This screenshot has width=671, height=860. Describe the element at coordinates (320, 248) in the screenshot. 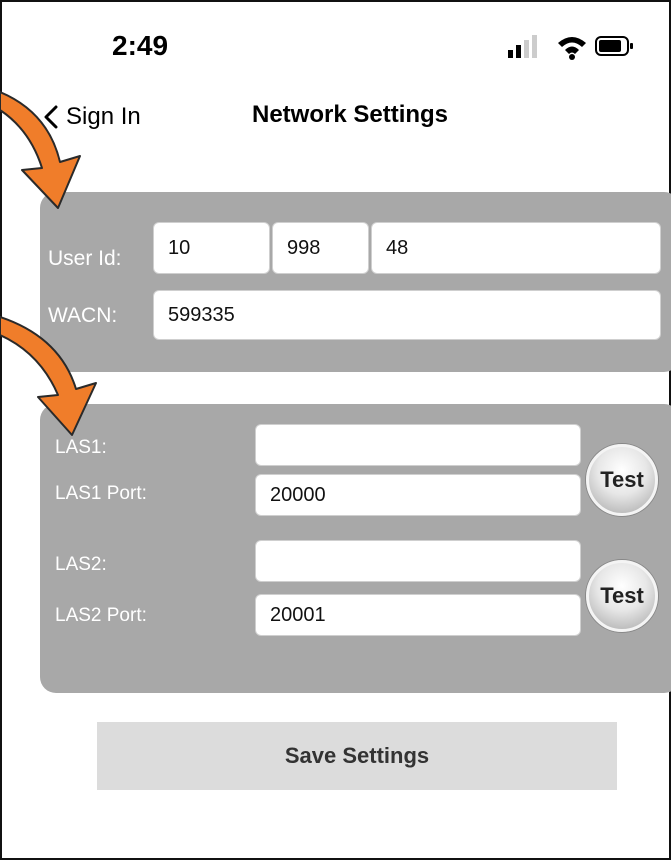

I see `user-id-field-2: 998` at that location.